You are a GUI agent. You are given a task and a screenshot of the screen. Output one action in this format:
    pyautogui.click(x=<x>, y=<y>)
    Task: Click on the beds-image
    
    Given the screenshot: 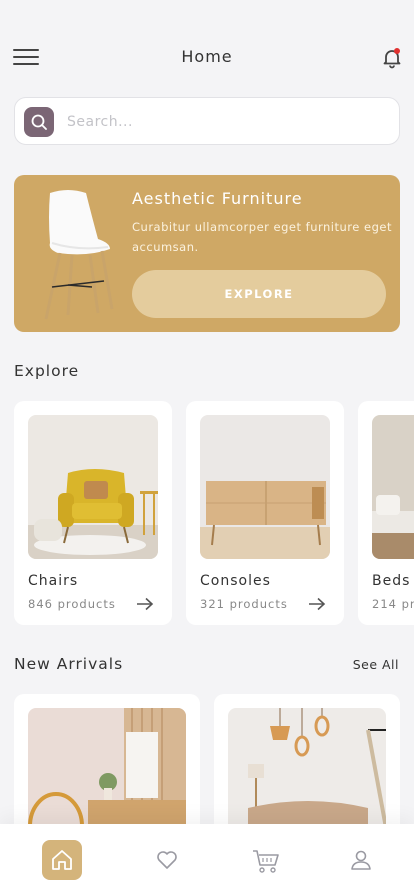 What is the action you would take?
    pyautogui.click(x=393, y=487)
    